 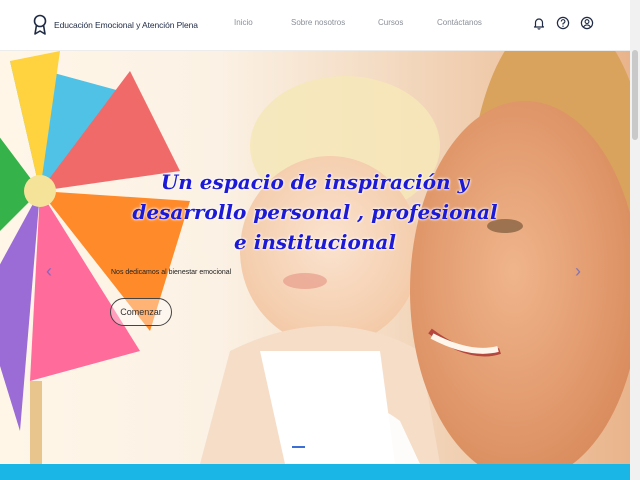 What do you see at coordinates (390, 22) in the screenshot?
I see `nav-link-cursos: Cursos` at bounding box center [390, 22].